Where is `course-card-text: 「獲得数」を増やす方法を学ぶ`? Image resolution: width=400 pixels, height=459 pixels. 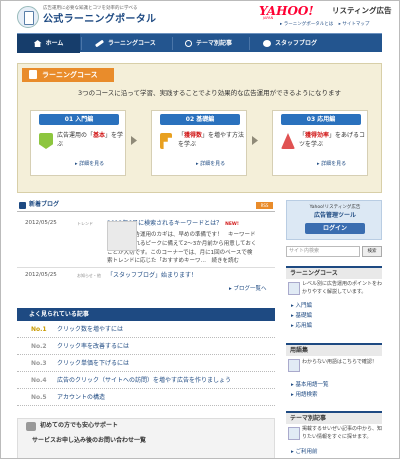 course-card-text: 「獲得数」を増やす方法を学ぶ is located at coordinates (211, 140).